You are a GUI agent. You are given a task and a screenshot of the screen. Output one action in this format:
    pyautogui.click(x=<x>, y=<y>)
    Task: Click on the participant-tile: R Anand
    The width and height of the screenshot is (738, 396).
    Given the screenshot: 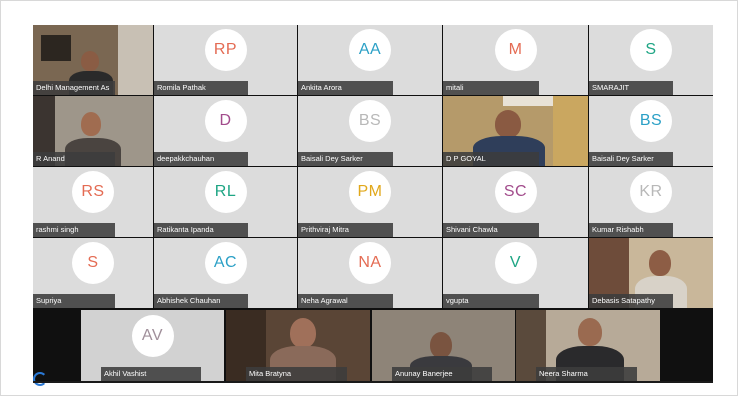 What is the action you would take?
    pyautogui.click(x=93, y=131)
    